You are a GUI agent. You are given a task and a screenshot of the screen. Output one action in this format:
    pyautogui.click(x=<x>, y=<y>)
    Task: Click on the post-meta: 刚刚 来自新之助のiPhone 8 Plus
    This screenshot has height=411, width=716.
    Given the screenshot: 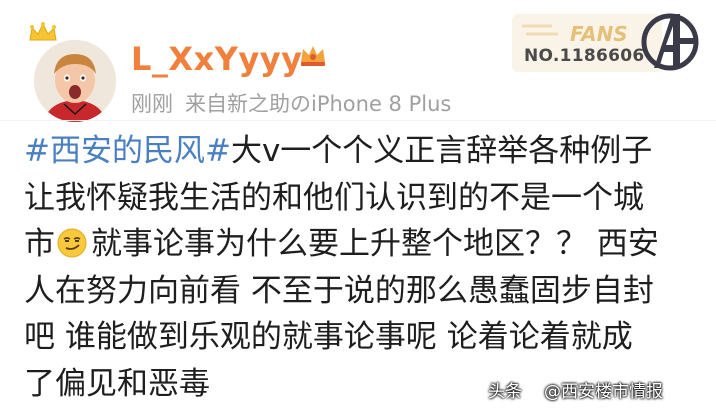 What is the action you would take?
    pyautogui.click(x=291, y=103)
    